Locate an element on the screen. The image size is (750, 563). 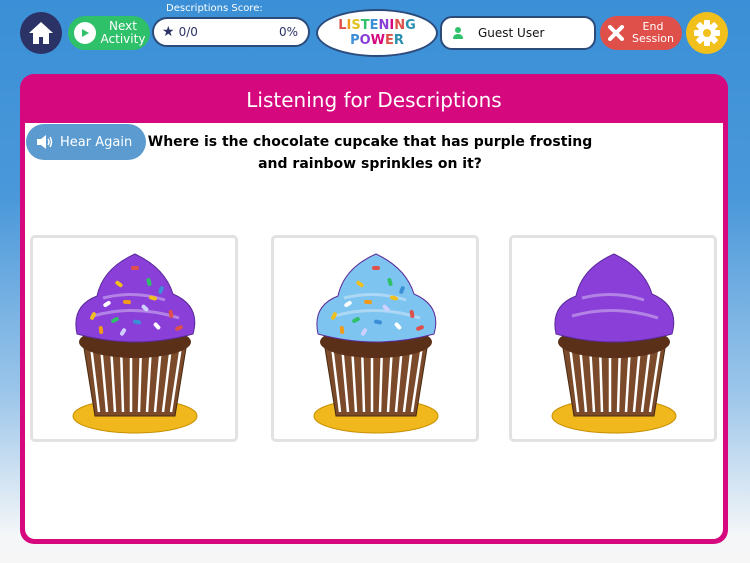
logo-letter: T is located at coordinates (365, 25).